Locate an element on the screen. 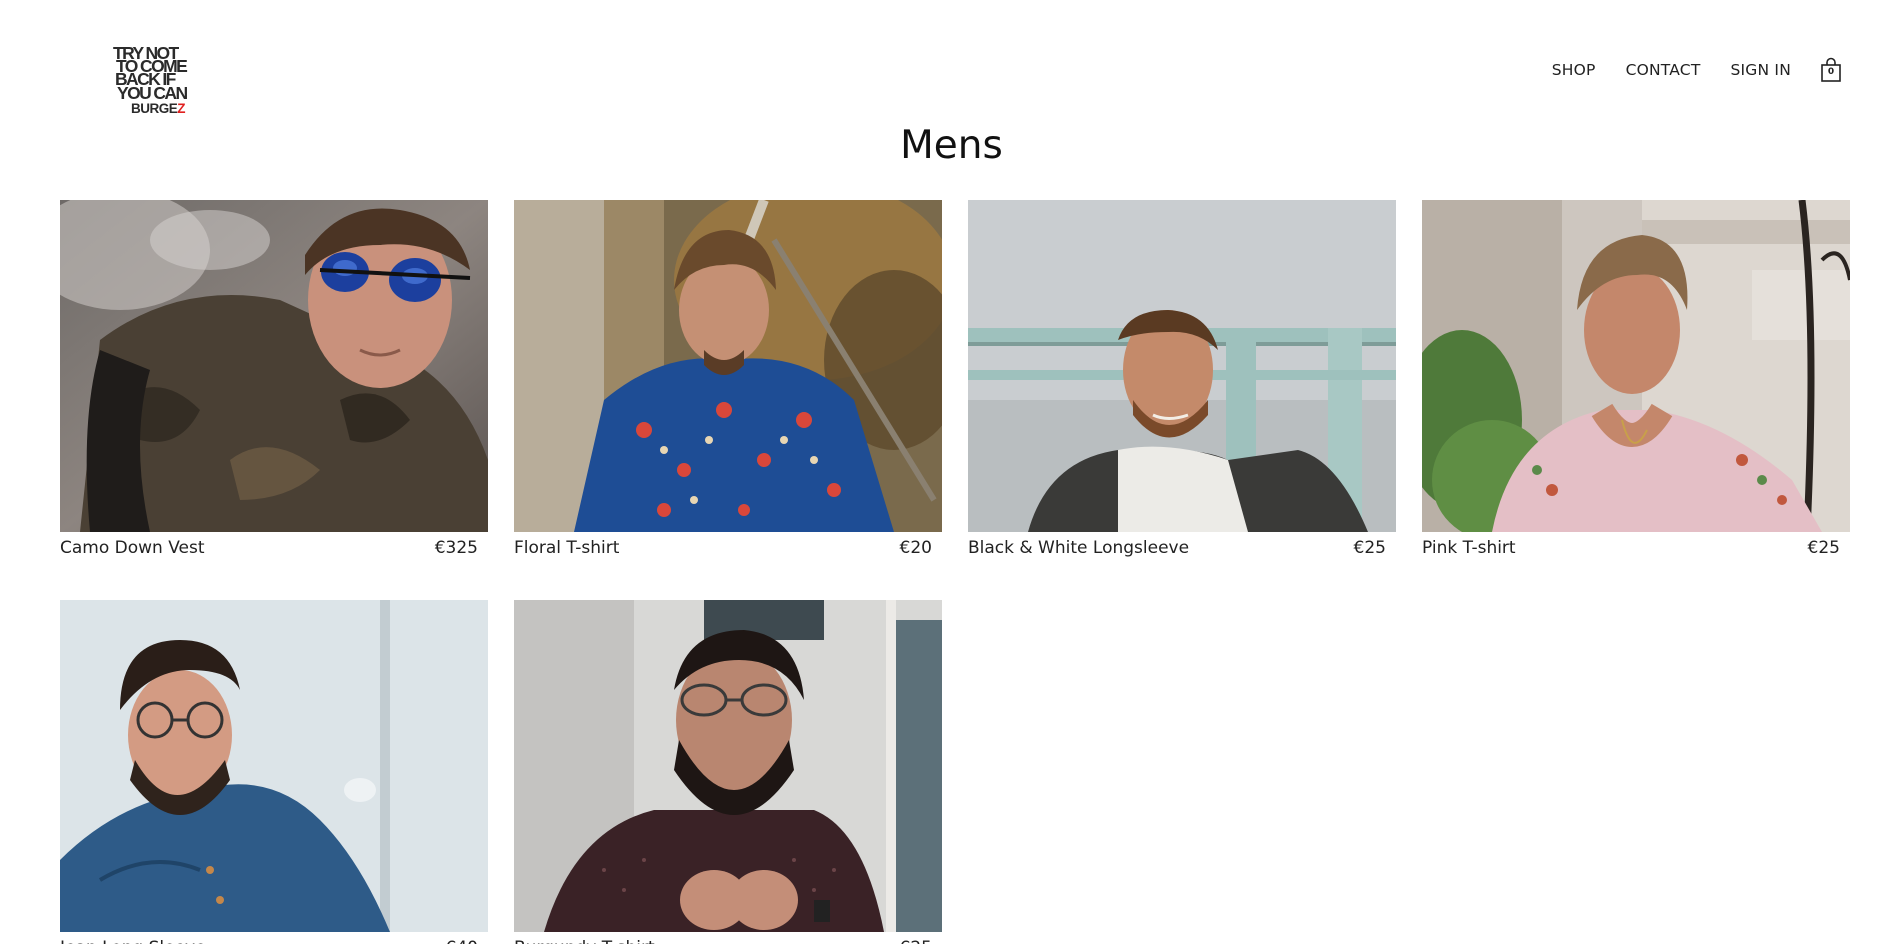  product-price: €325 is located at coordinates (456, 548).